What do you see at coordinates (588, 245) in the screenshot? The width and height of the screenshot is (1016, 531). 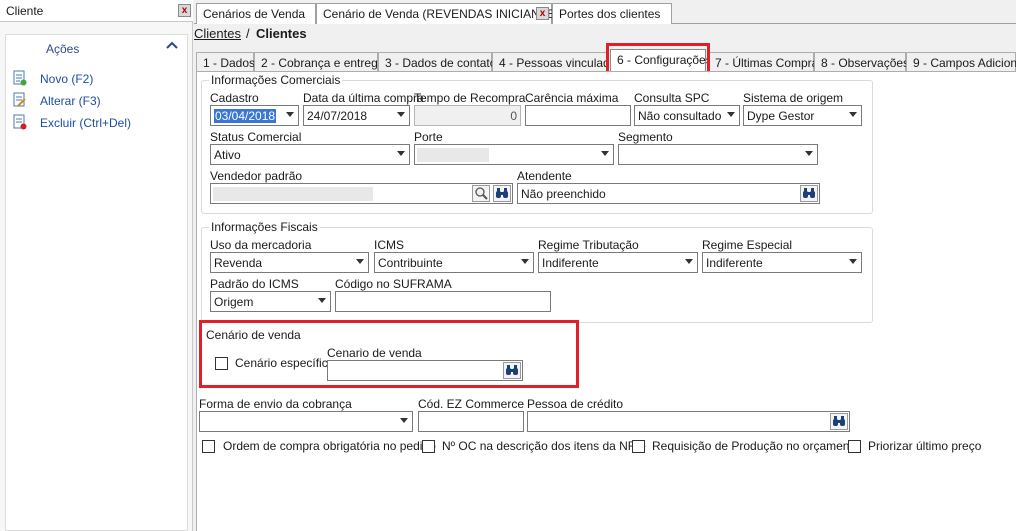 I see `regime-label: Regime Tributação` at bounding box center [588, 245].